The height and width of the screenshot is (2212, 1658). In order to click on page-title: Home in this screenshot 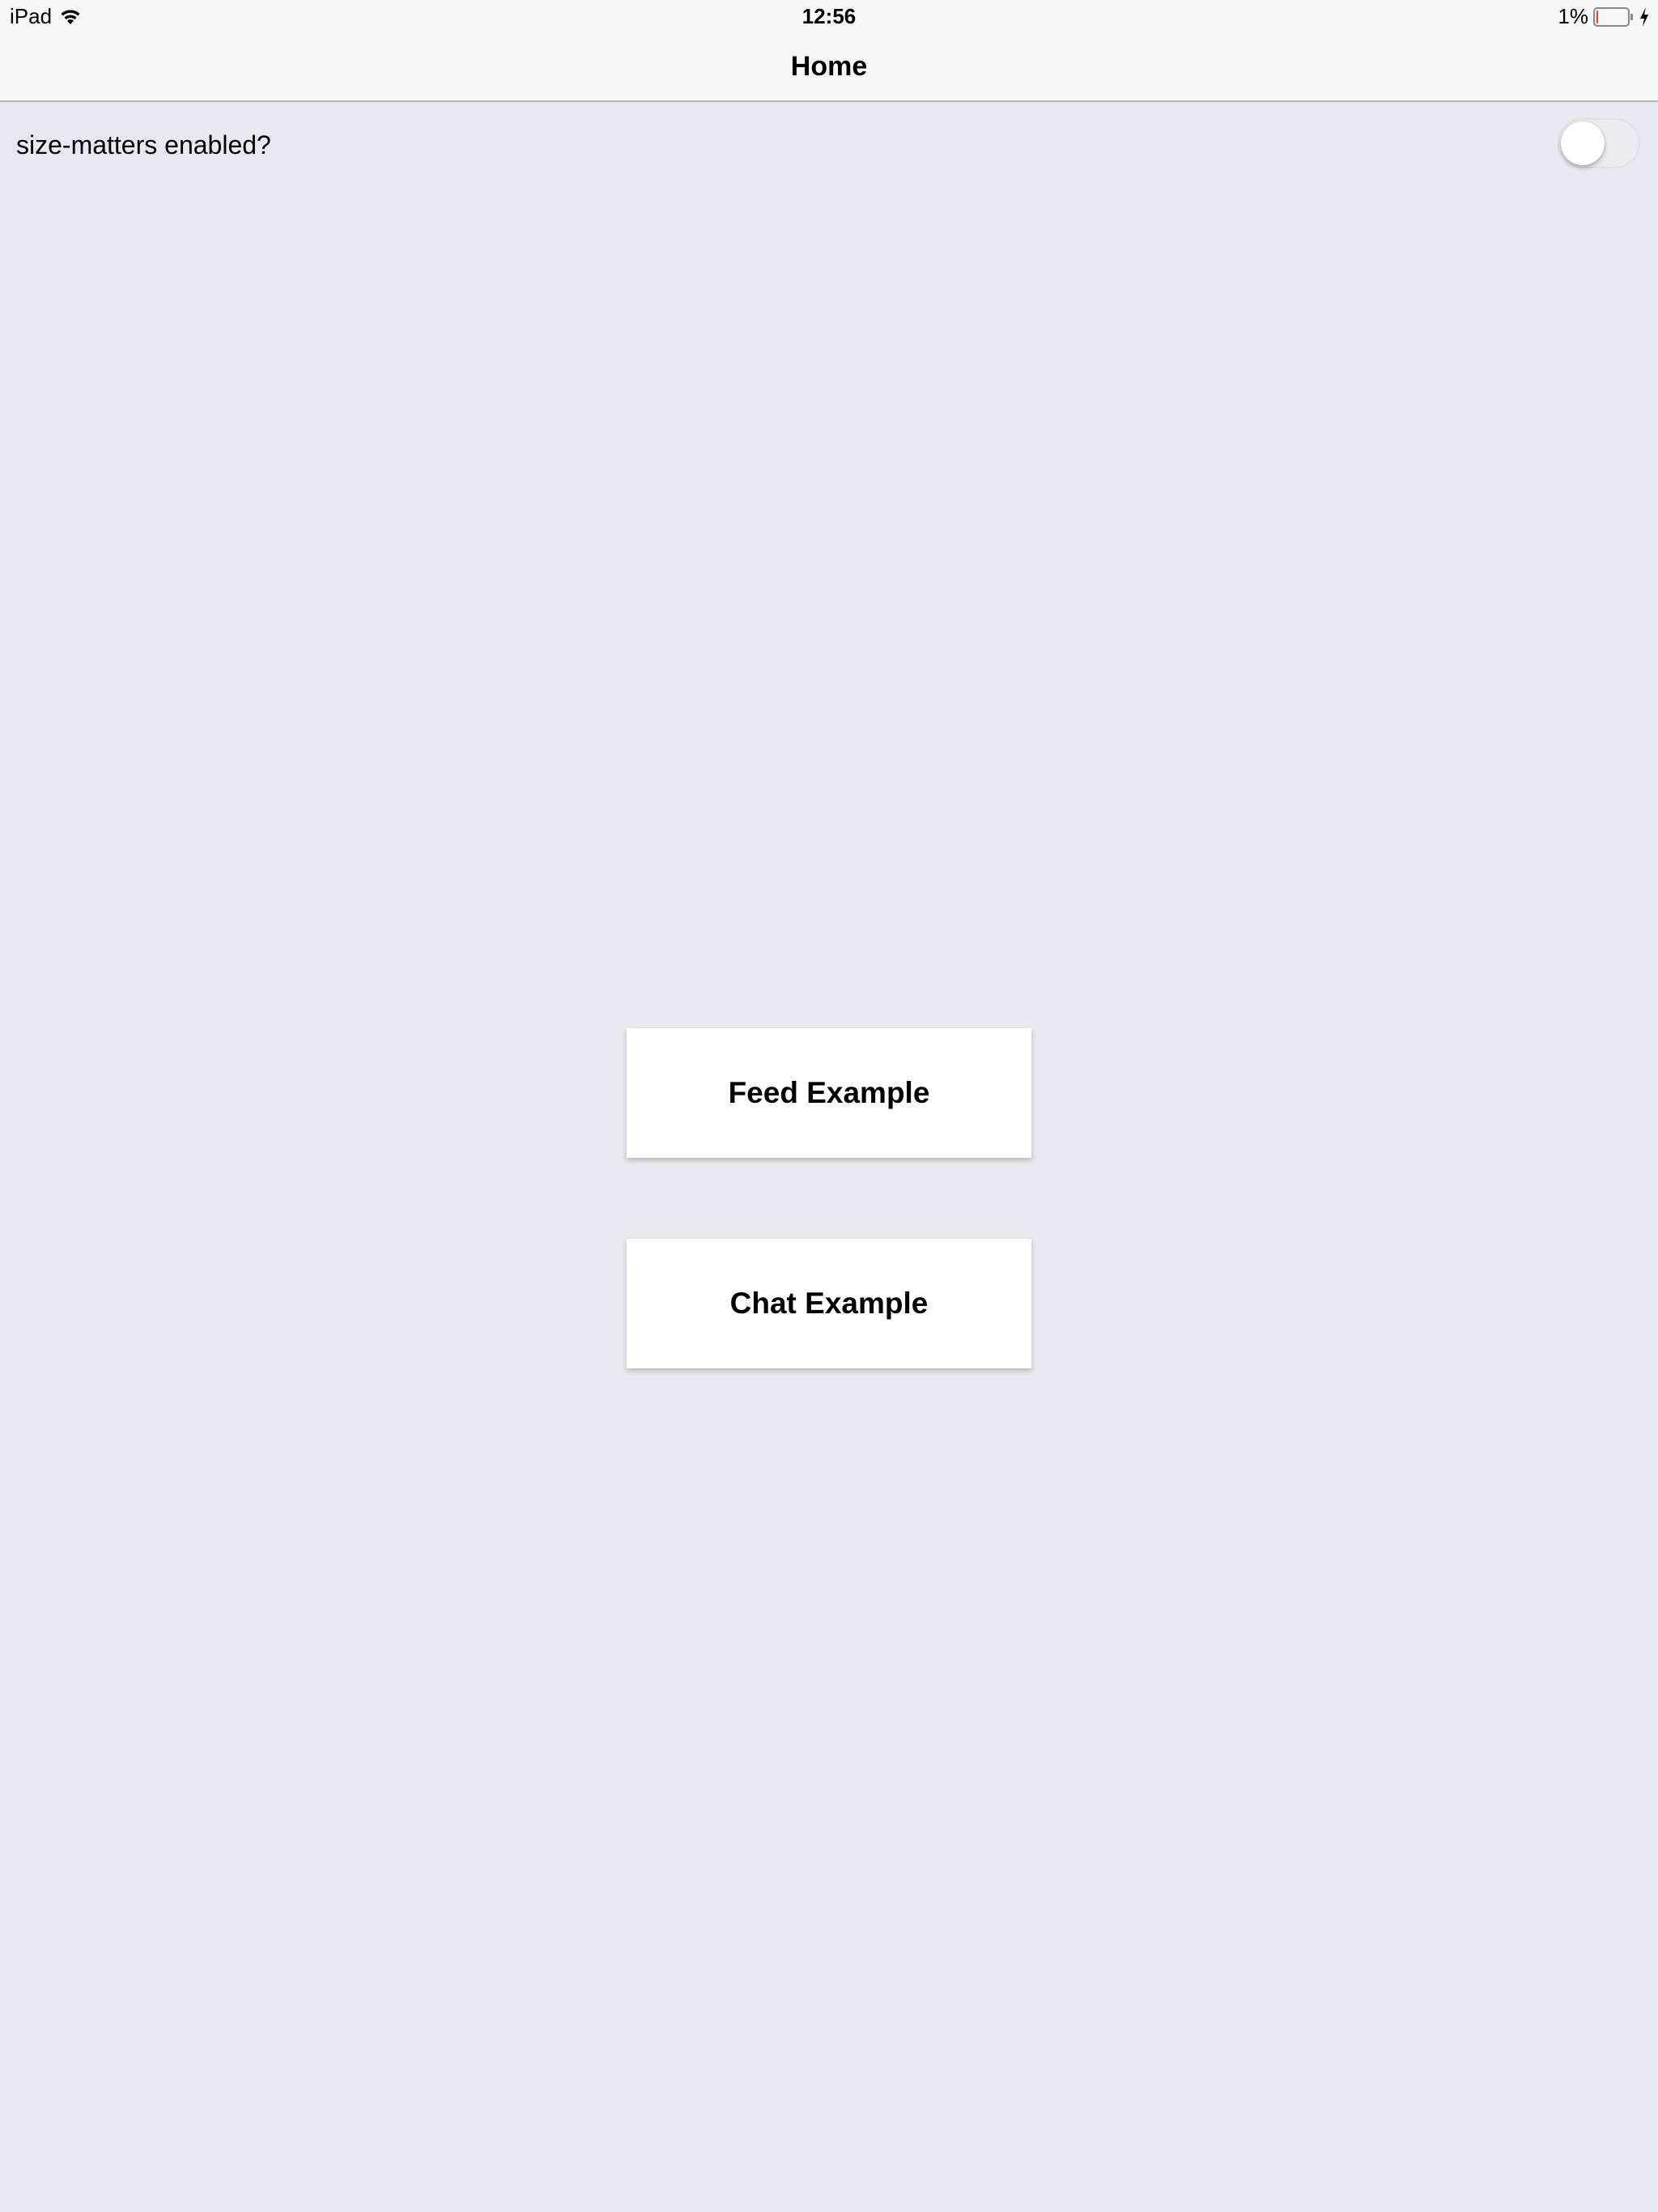, I will do `click(829, 66)`.